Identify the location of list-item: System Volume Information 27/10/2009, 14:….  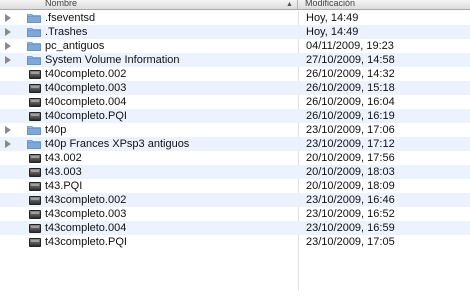
(235, 60).